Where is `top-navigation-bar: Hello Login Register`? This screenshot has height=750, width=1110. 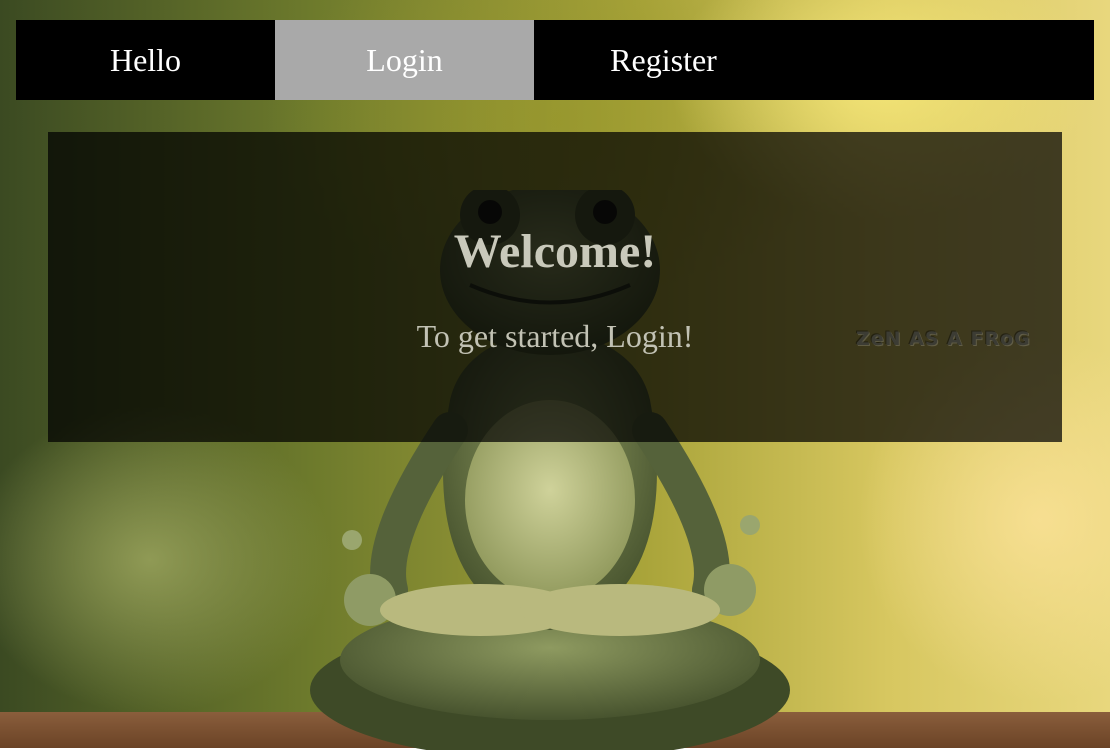
top-navigation-bar: Hello Login Register is located at coordinates (555, 60).